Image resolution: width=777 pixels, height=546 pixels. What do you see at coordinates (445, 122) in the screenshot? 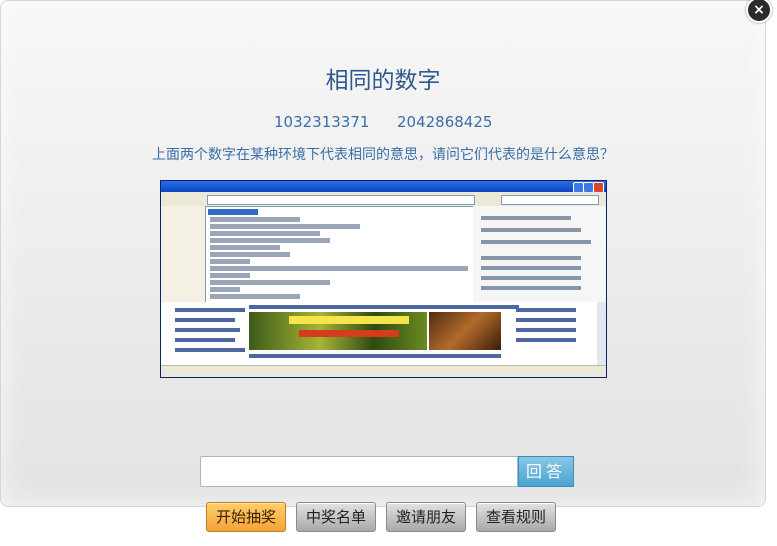
I see `number-2: 2042868425` at bounding box center [445, 122].